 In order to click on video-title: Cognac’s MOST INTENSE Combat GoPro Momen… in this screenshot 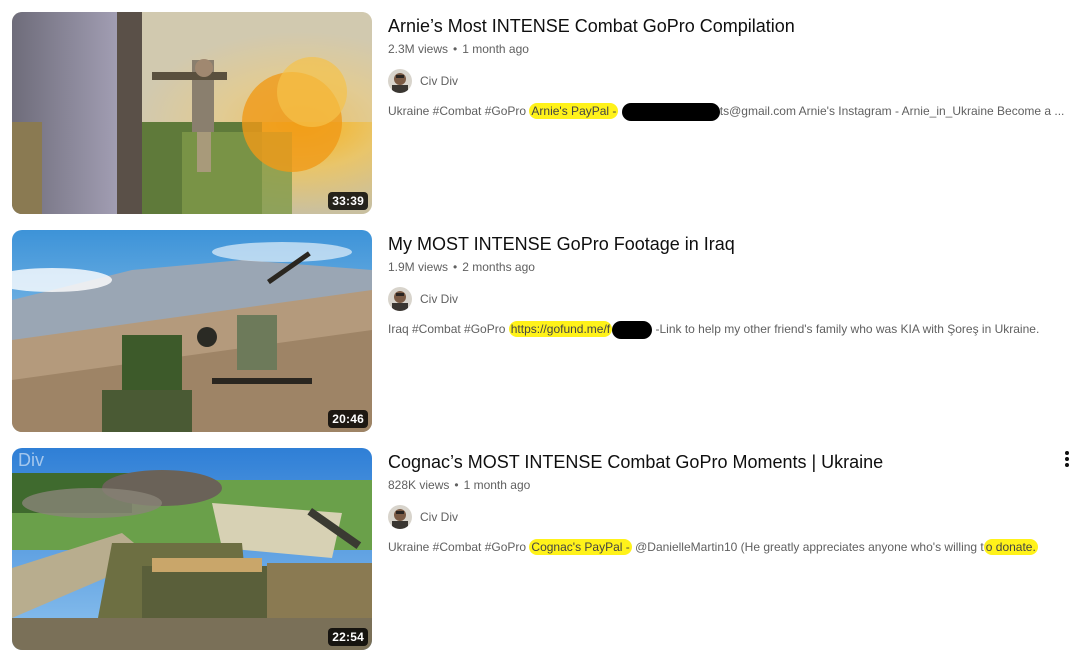, I will do `click(723, 462)`.